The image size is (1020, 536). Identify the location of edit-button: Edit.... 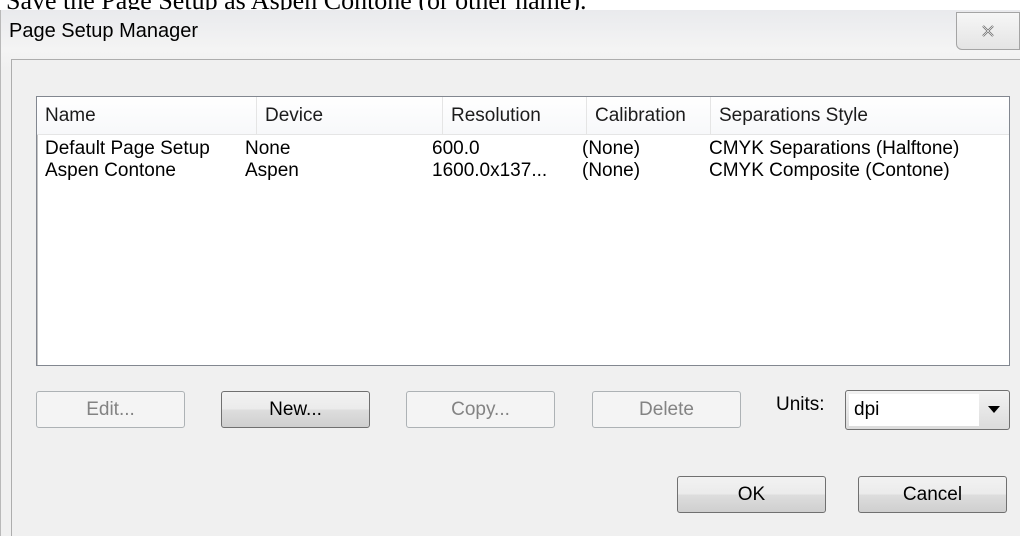
(110, 409).